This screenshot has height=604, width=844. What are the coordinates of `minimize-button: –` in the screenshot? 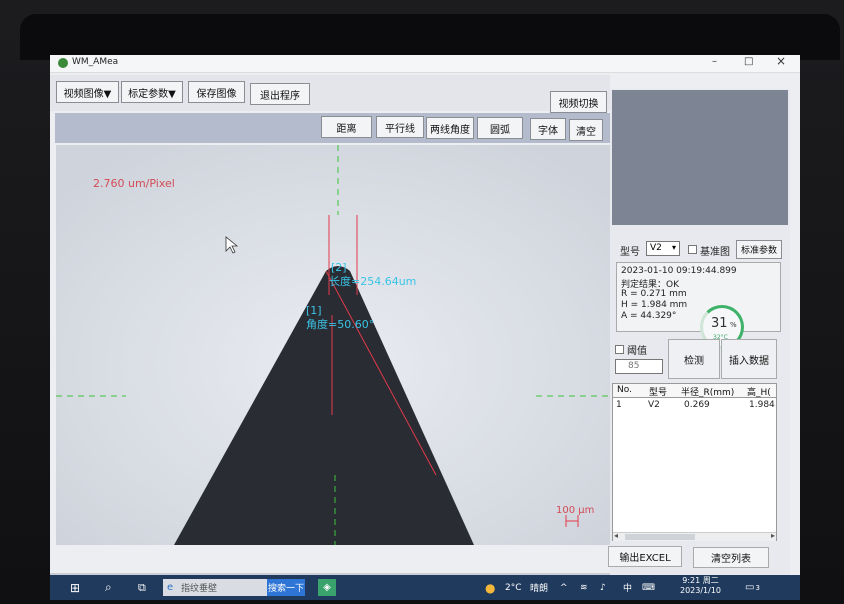 It's located at (714, 61).